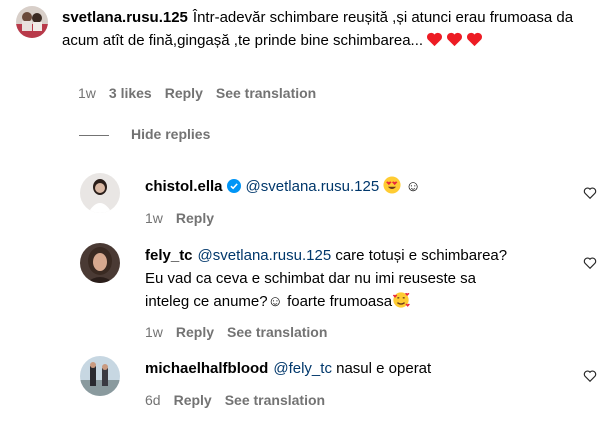 This screenshot has height=437, width=611. I want to click on reply-body: ☺, so click(413, 186).